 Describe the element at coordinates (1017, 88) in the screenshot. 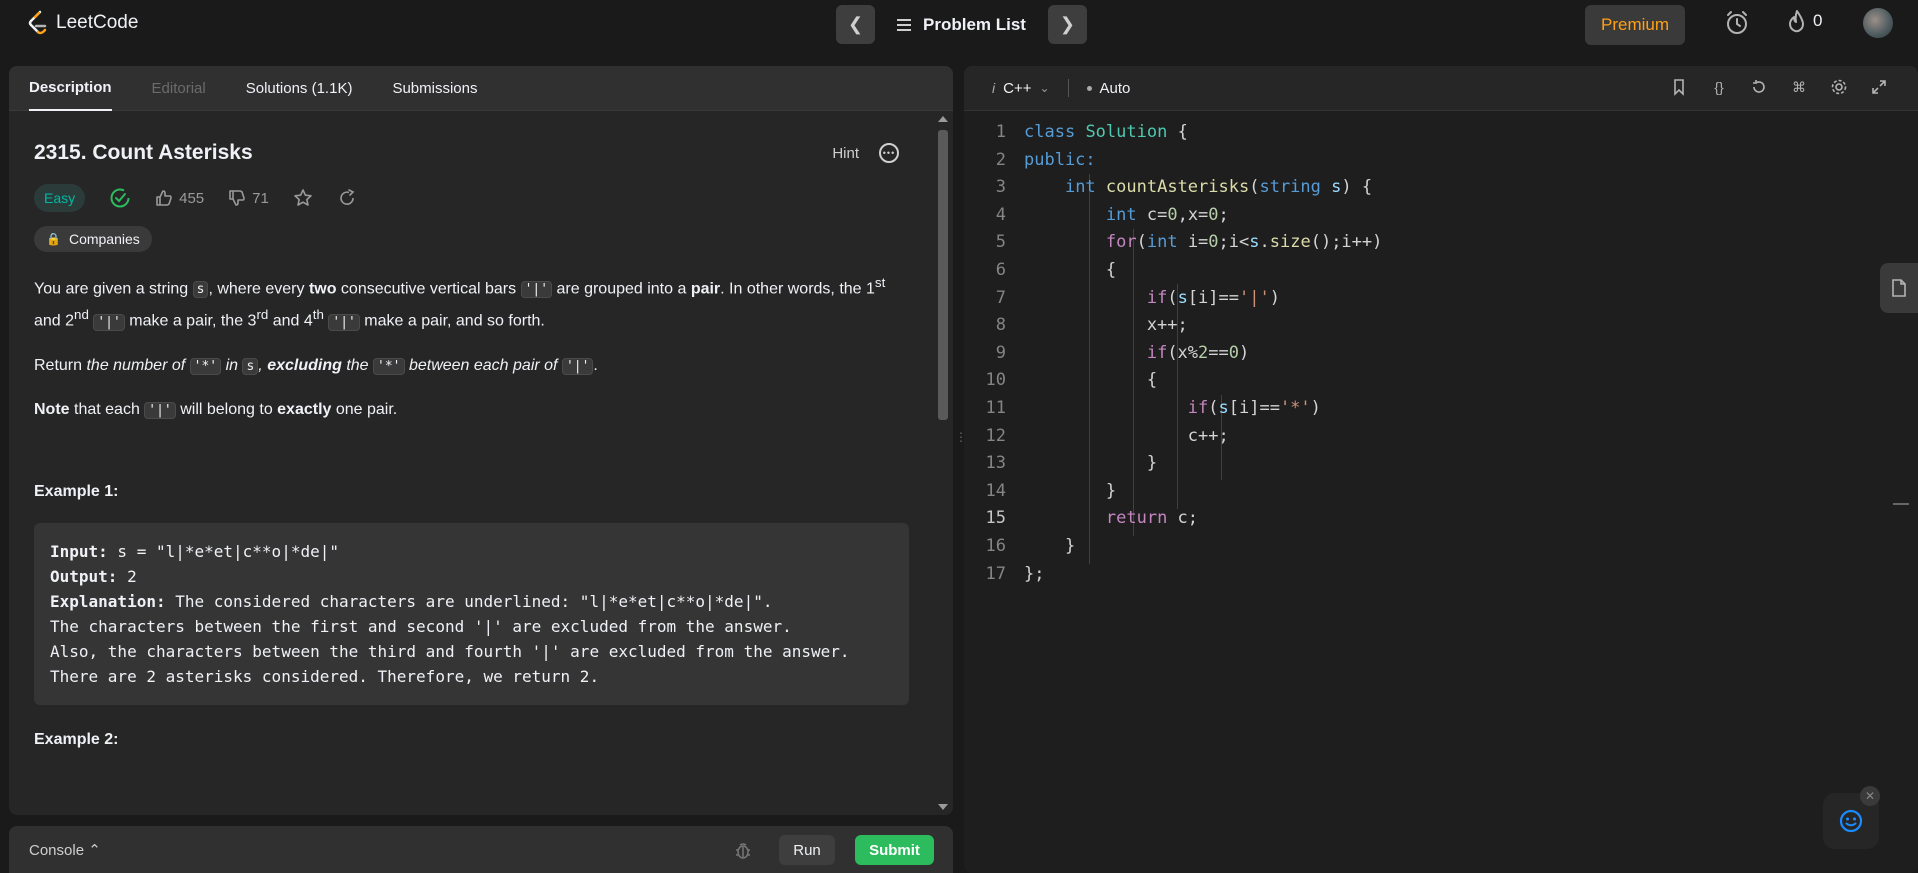

I see `language-label: C++` at that location.